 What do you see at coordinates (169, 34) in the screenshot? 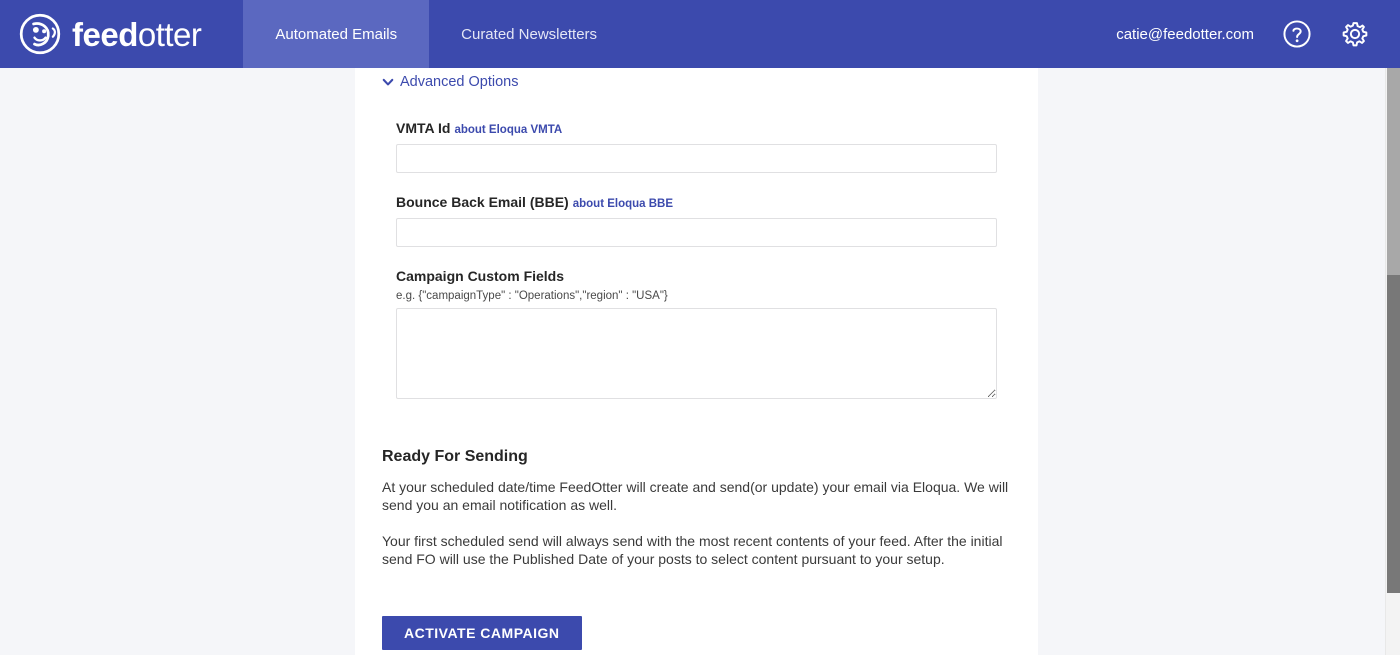
I see `brand-name-light: otter` at bounding box center [169, 34].